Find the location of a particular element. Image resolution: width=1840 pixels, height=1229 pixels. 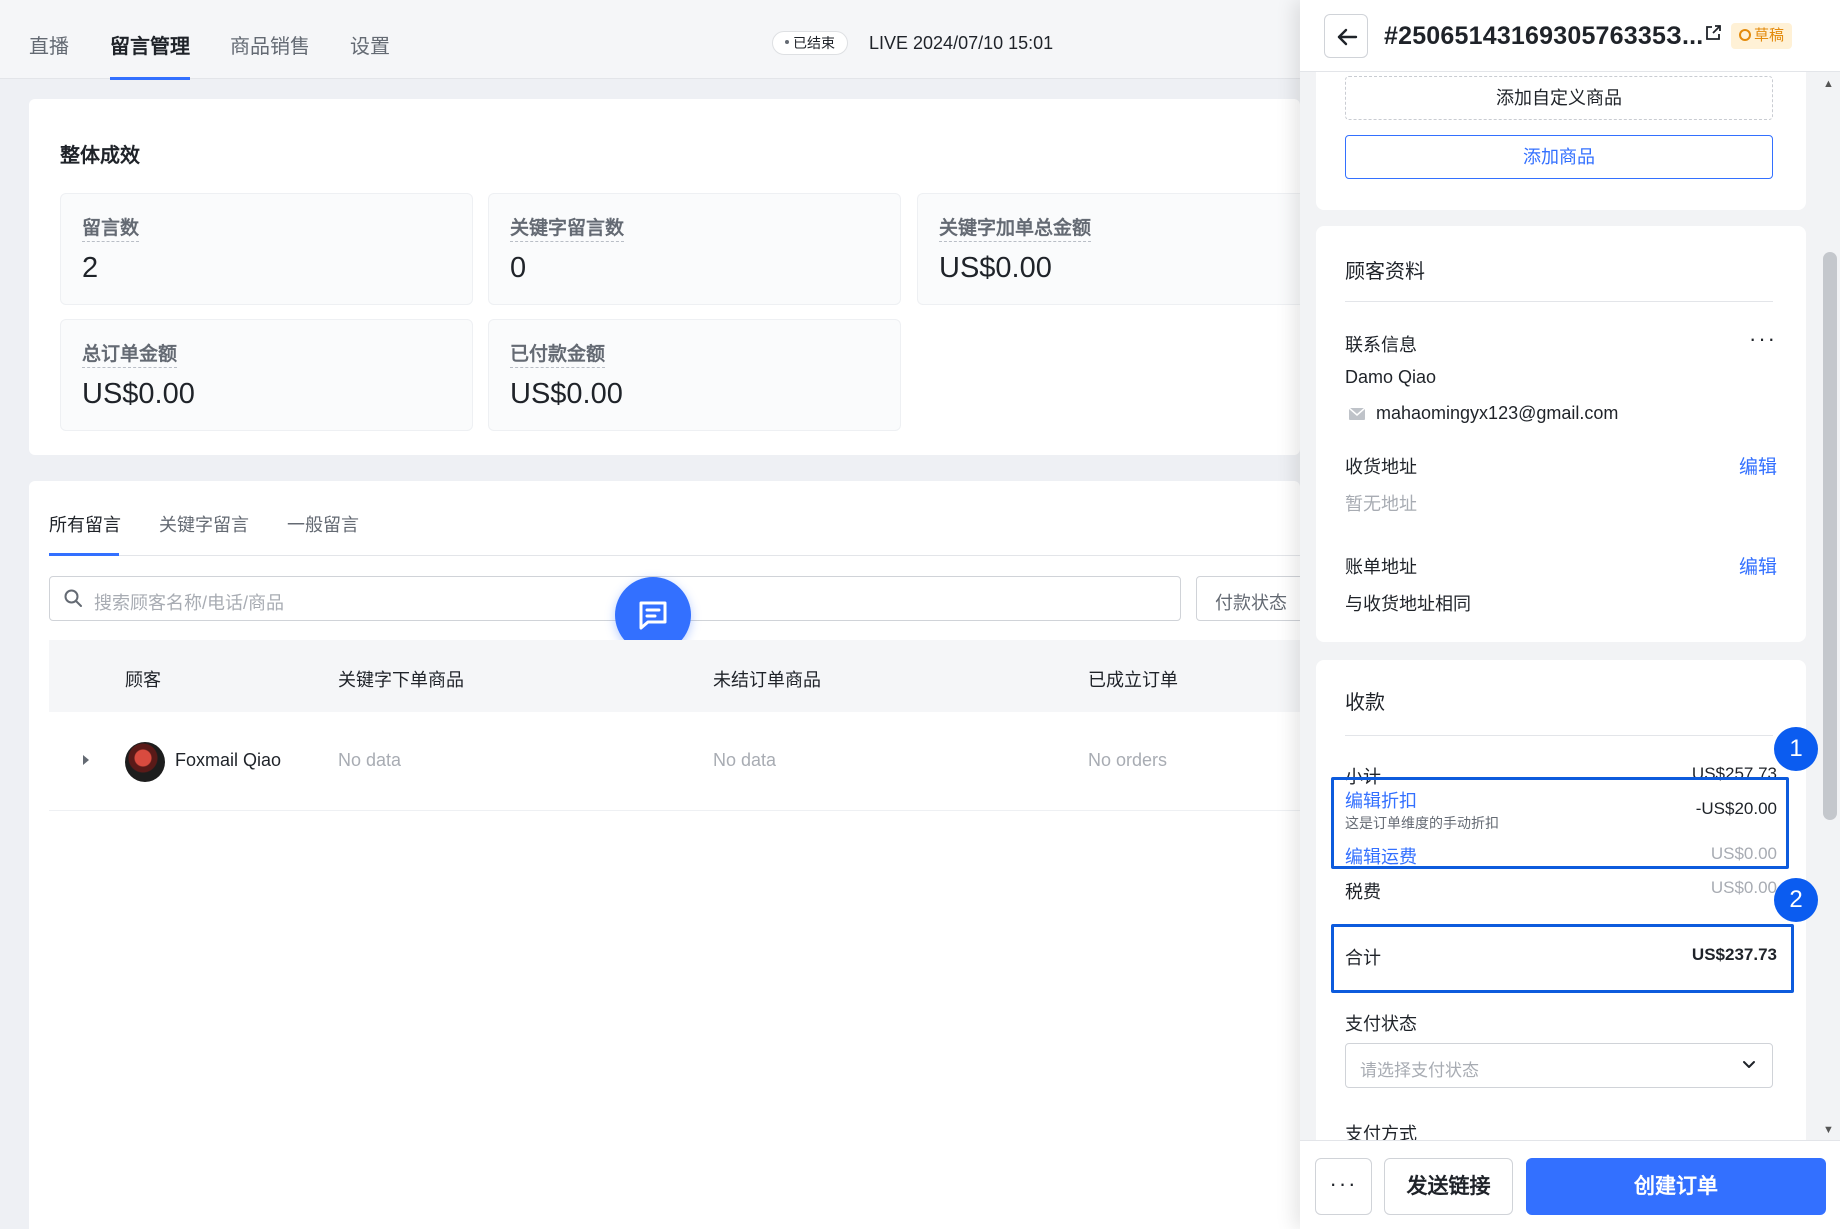

stat-comment-count: 留言数 2 is located at coordinates (266, 249).